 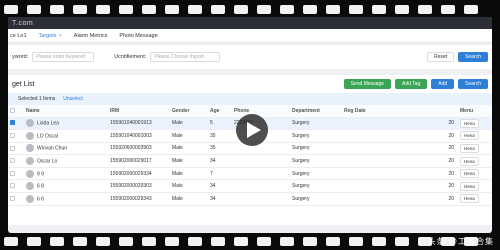 What do you see at coordinates (138, 36) in the screenshot?
I see `tab-photo-message: Photo Message` at bounding box center [138, 36].